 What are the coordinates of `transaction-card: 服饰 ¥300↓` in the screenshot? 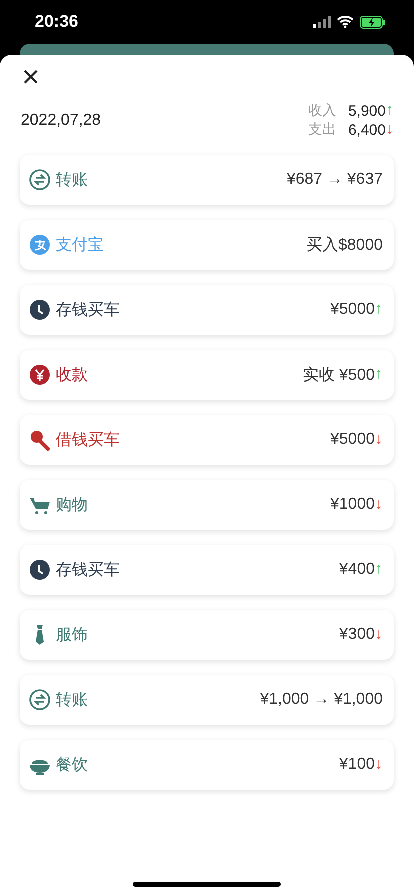 It's located at (207, 635).